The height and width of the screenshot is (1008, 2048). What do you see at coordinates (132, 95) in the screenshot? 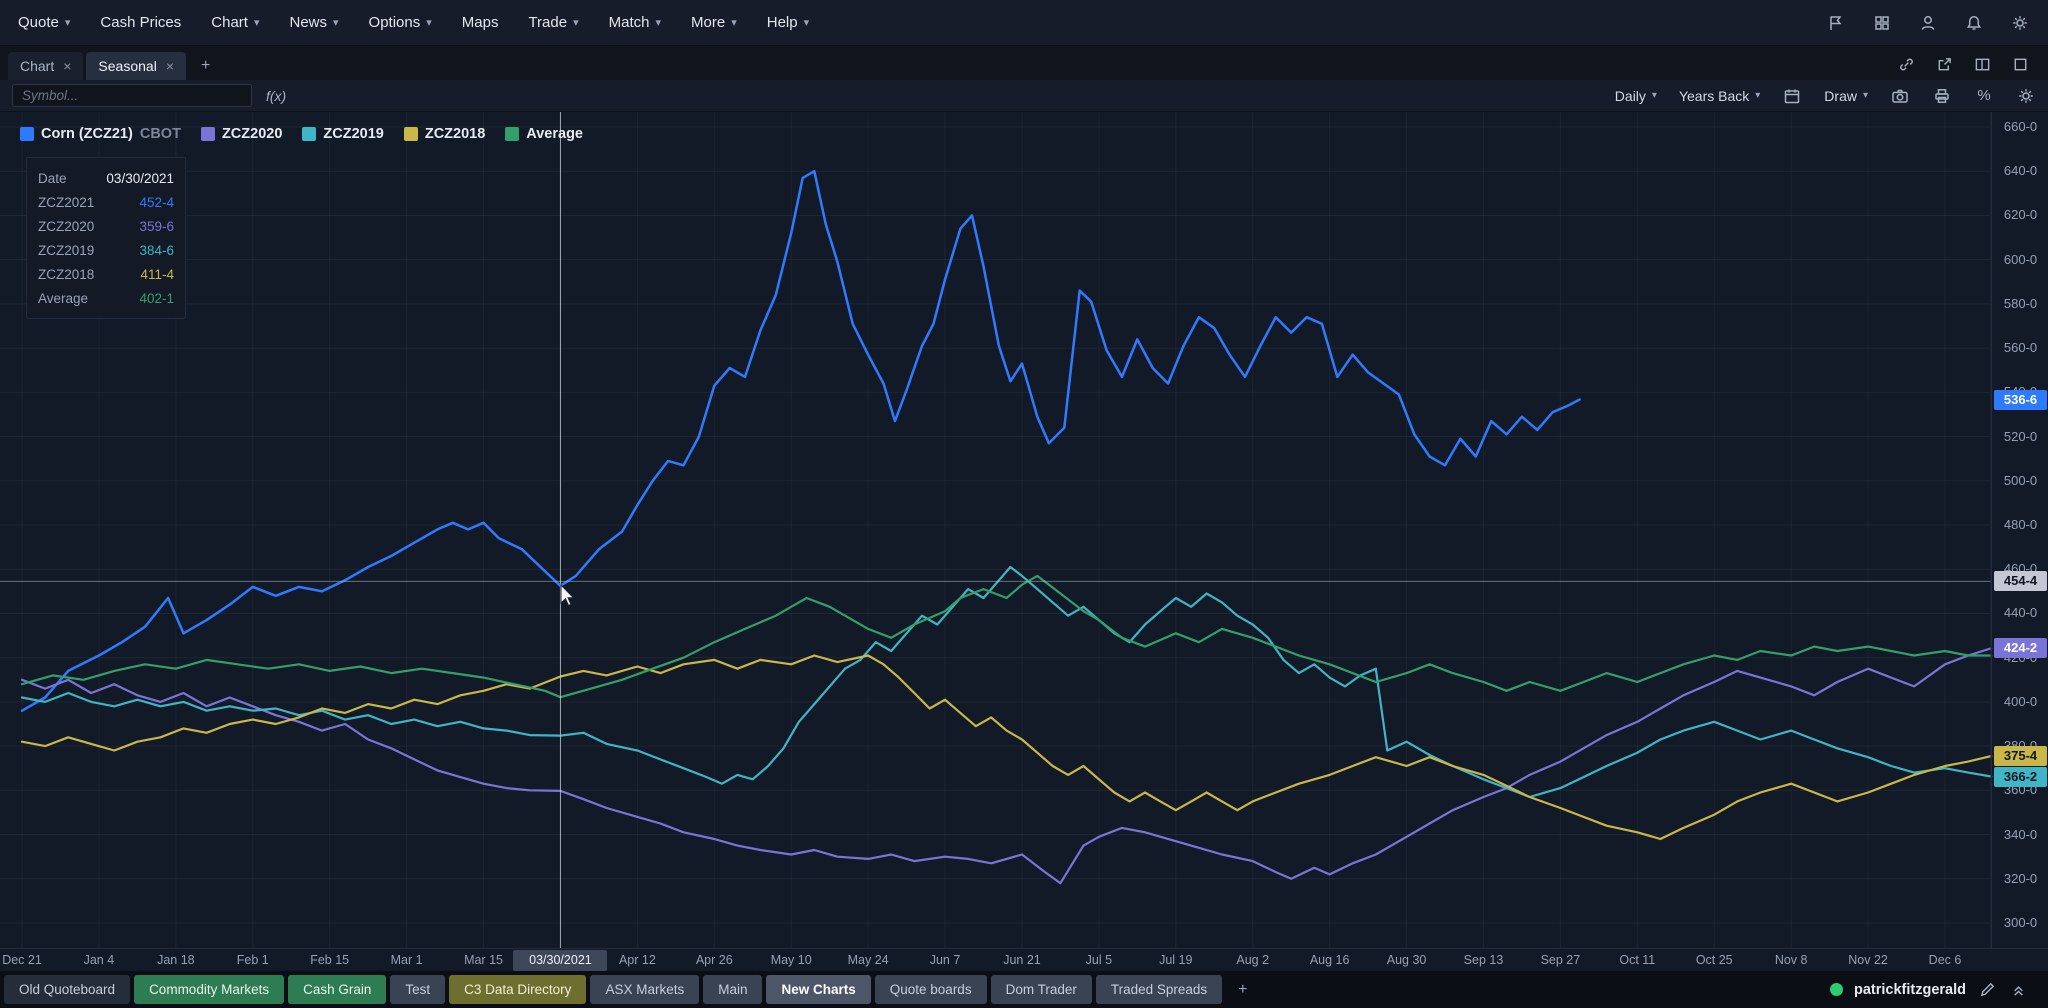
I see `symbol-input` at bounding box center [132, 95].